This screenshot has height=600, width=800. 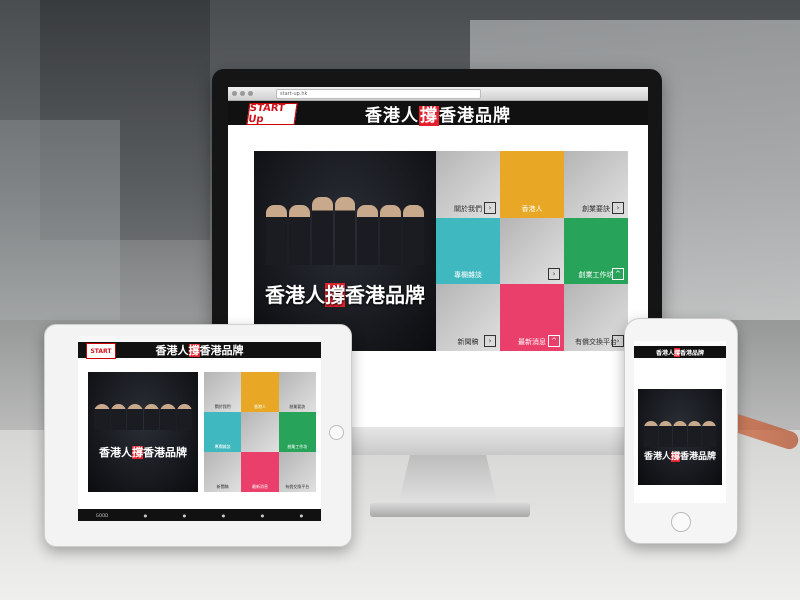 What do you see at coordinates (143, 432) in the screenshot?
I see `tablet-hero-banner: 香港人撐香港品牌` at bounding box center [143, 432].